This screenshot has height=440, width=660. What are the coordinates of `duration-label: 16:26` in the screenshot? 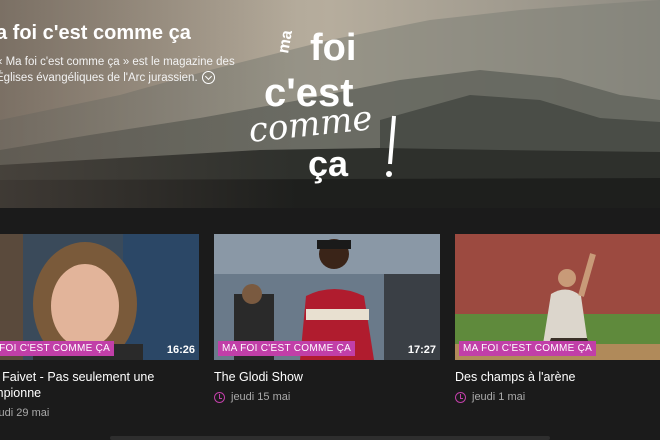 It's located at (180, 350).